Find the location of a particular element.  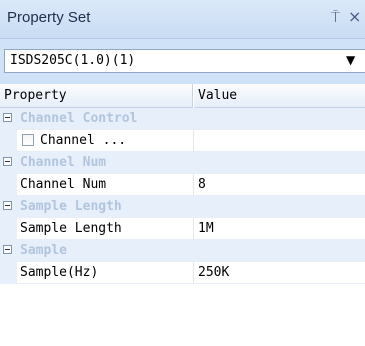

category-label: Channel Control is located at coordinates (79, 118).